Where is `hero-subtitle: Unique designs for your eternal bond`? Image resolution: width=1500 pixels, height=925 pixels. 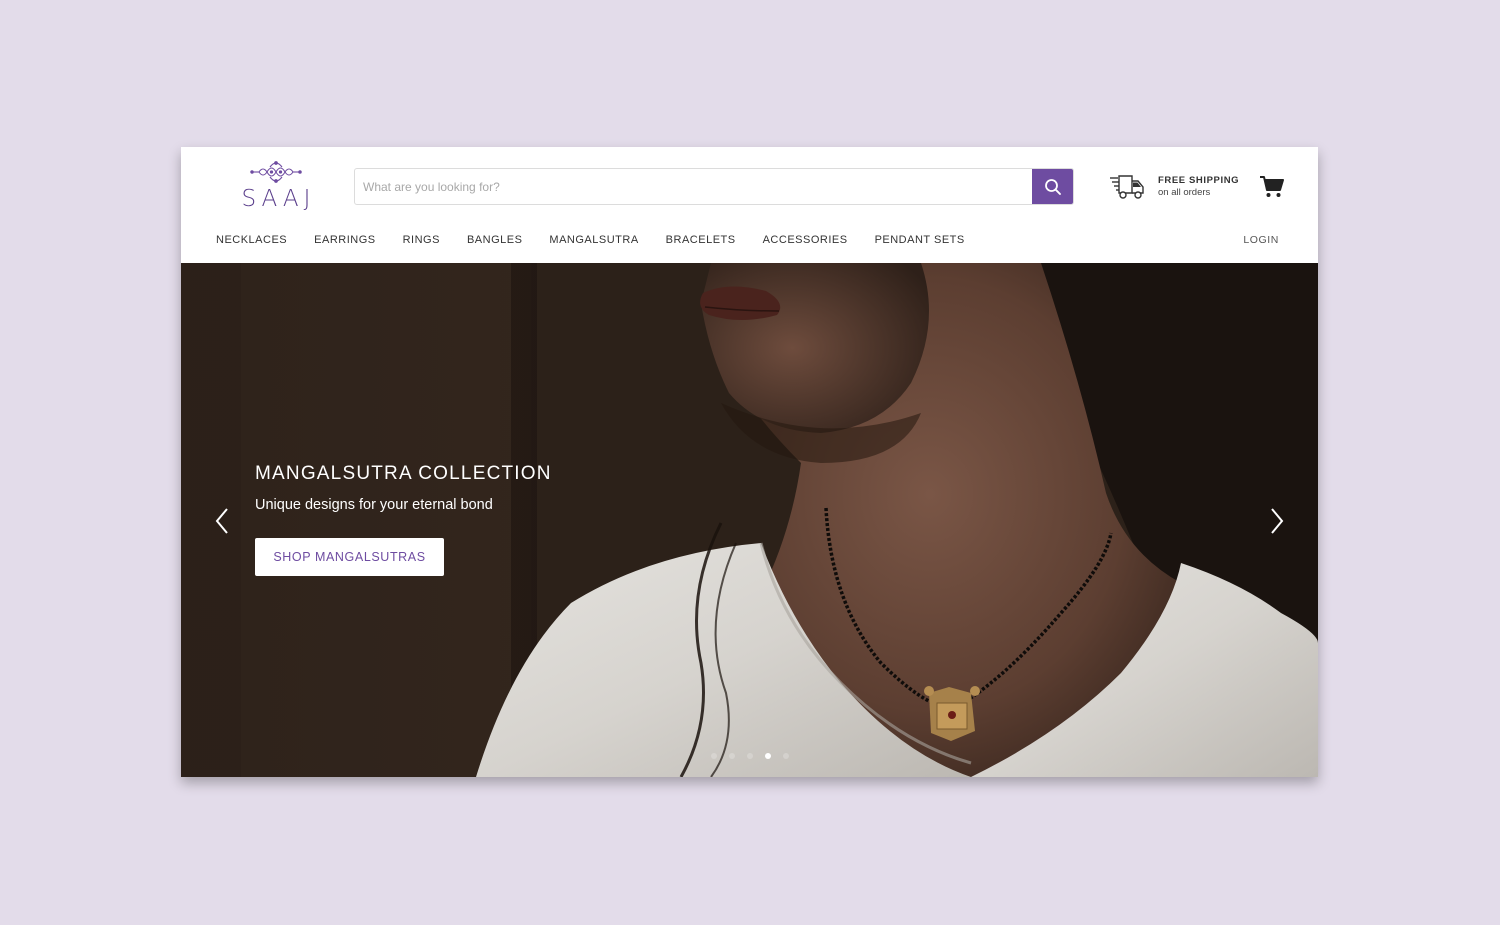 hero-subtitle: Unique designs for your eternal bond is located at coordinates (374, 505).